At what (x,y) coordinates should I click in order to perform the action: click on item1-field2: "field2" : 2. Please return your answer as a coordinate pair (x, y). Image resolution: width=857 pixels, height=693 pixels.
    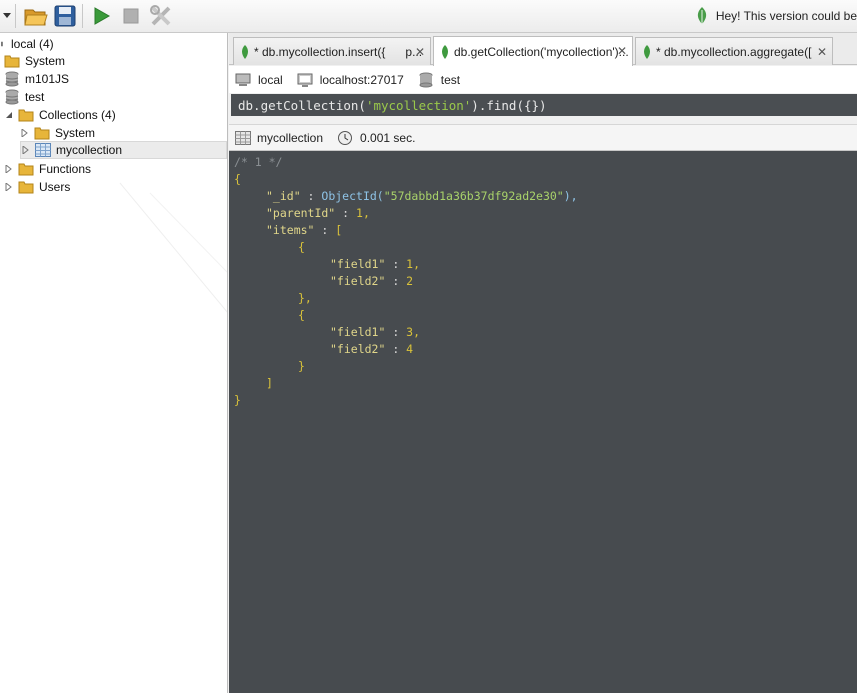
    Looking at the image, I should click on (371, 281).